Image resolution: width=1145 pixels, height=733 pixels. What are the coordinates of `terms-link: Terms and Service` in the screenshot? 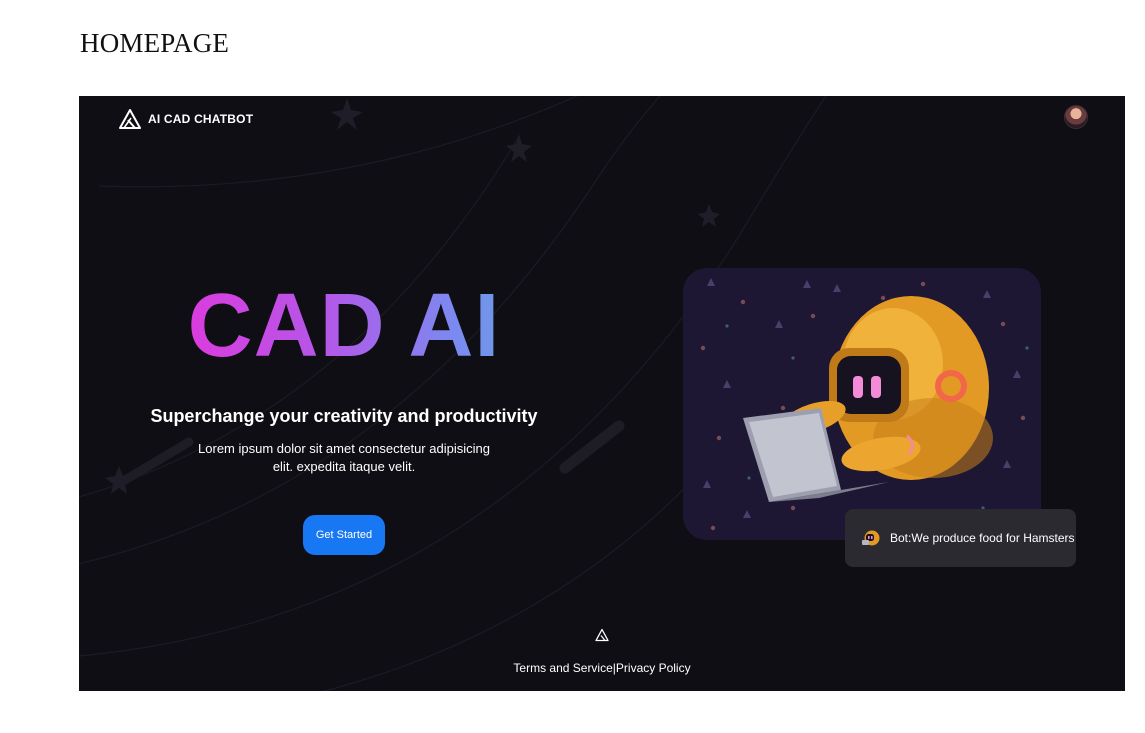 It's located at (562, 668).